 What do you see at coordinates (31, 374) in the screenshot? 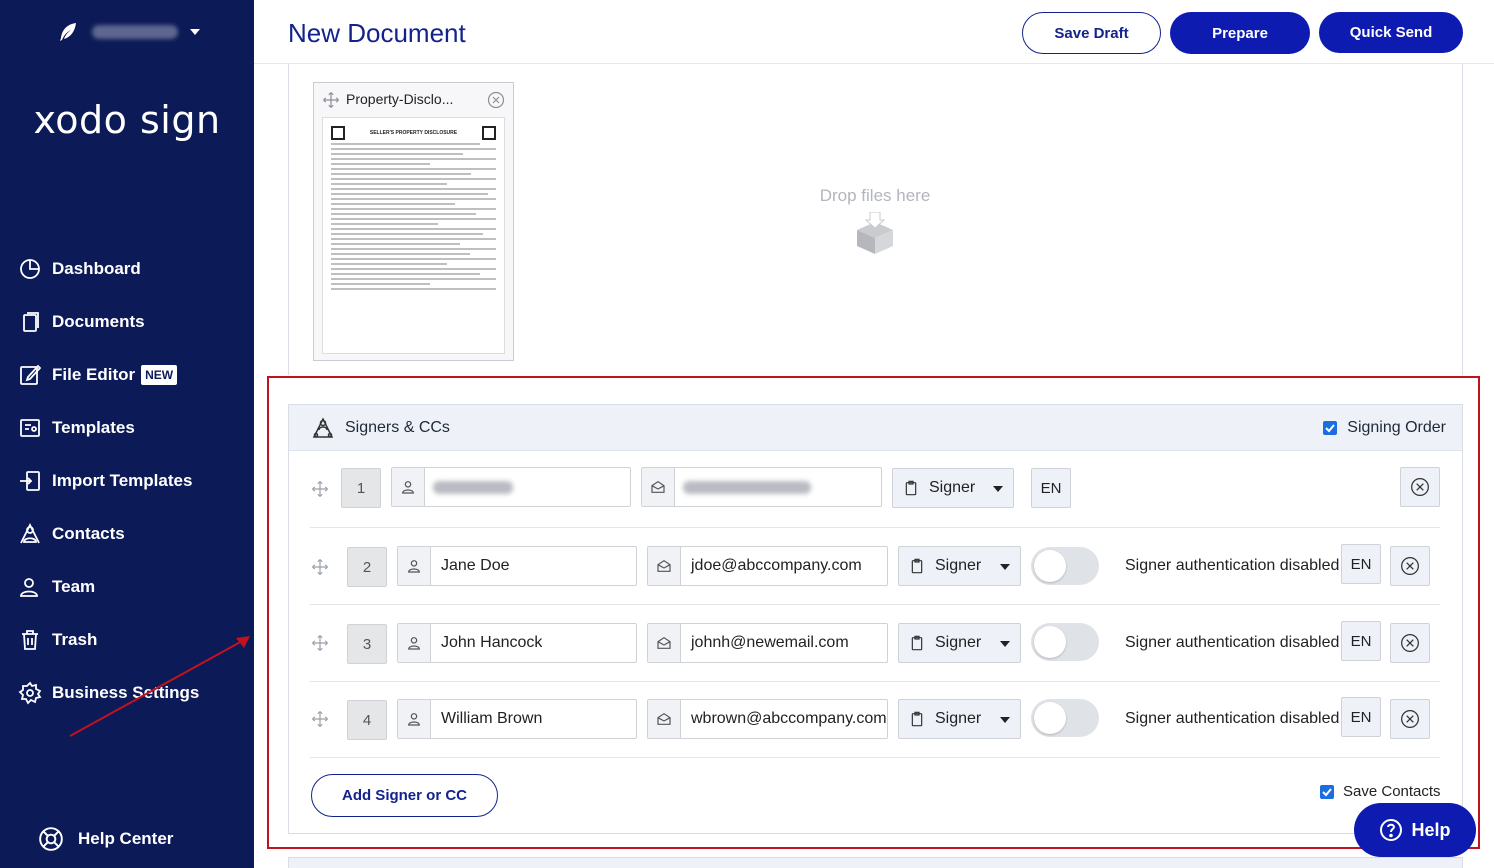
I see `edit-icon` at bounding box center [31, 374].